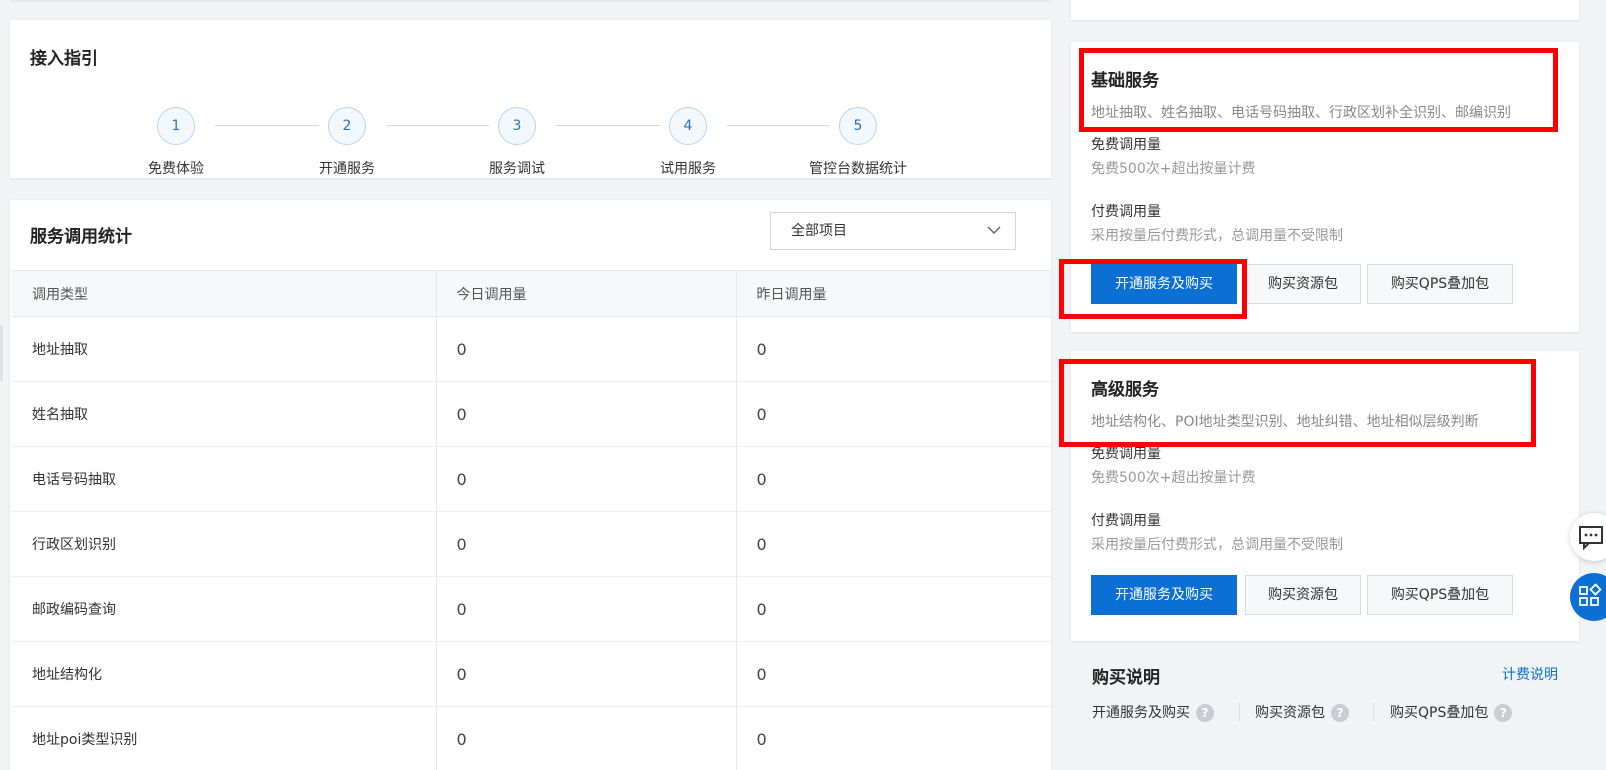  I want to click on step-label: 开通服务, so click(347, 169).